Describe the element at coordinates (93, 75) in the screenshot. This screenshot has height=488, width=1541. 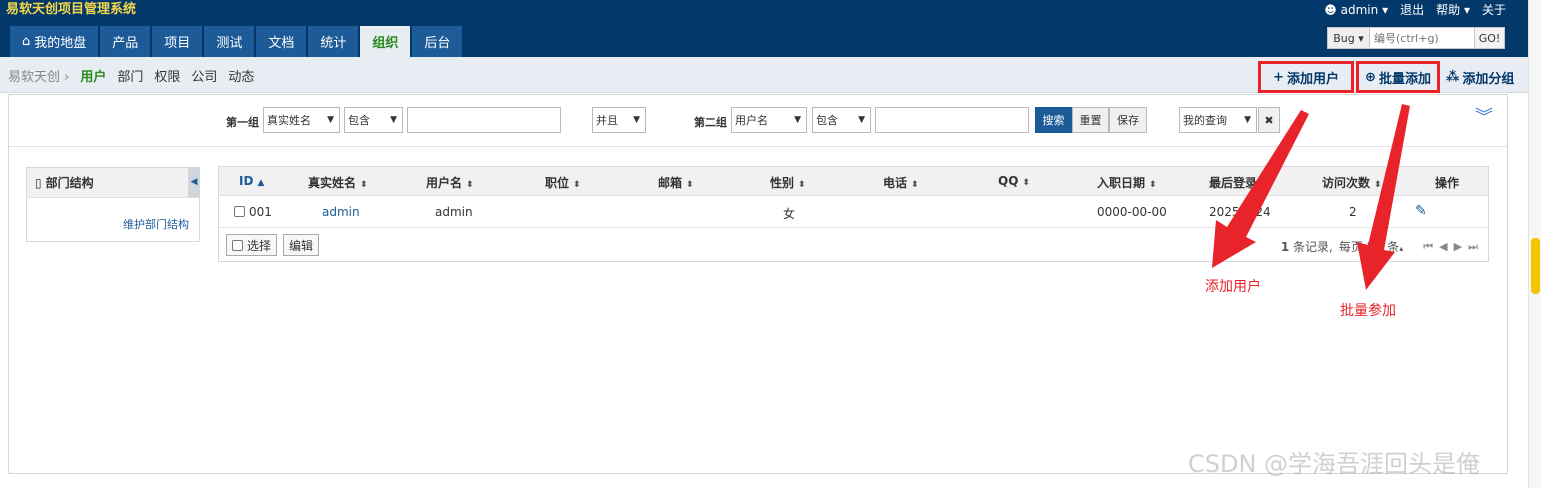
I see `subnav-item-users: 用户` at that location.